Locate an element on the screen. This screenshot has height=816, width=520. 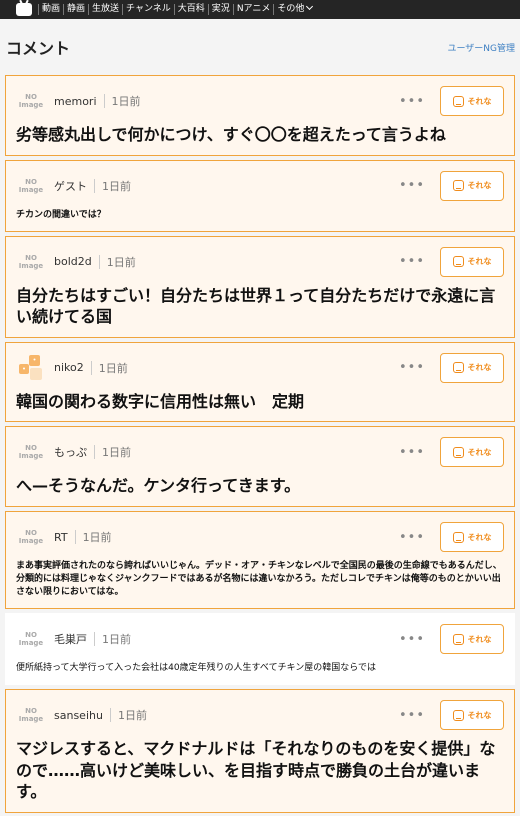
comment-text: 劣等感丸出しで何かにつけ、すぐ〇〇を超えたって言うよね is located at coordinates (231, 134).